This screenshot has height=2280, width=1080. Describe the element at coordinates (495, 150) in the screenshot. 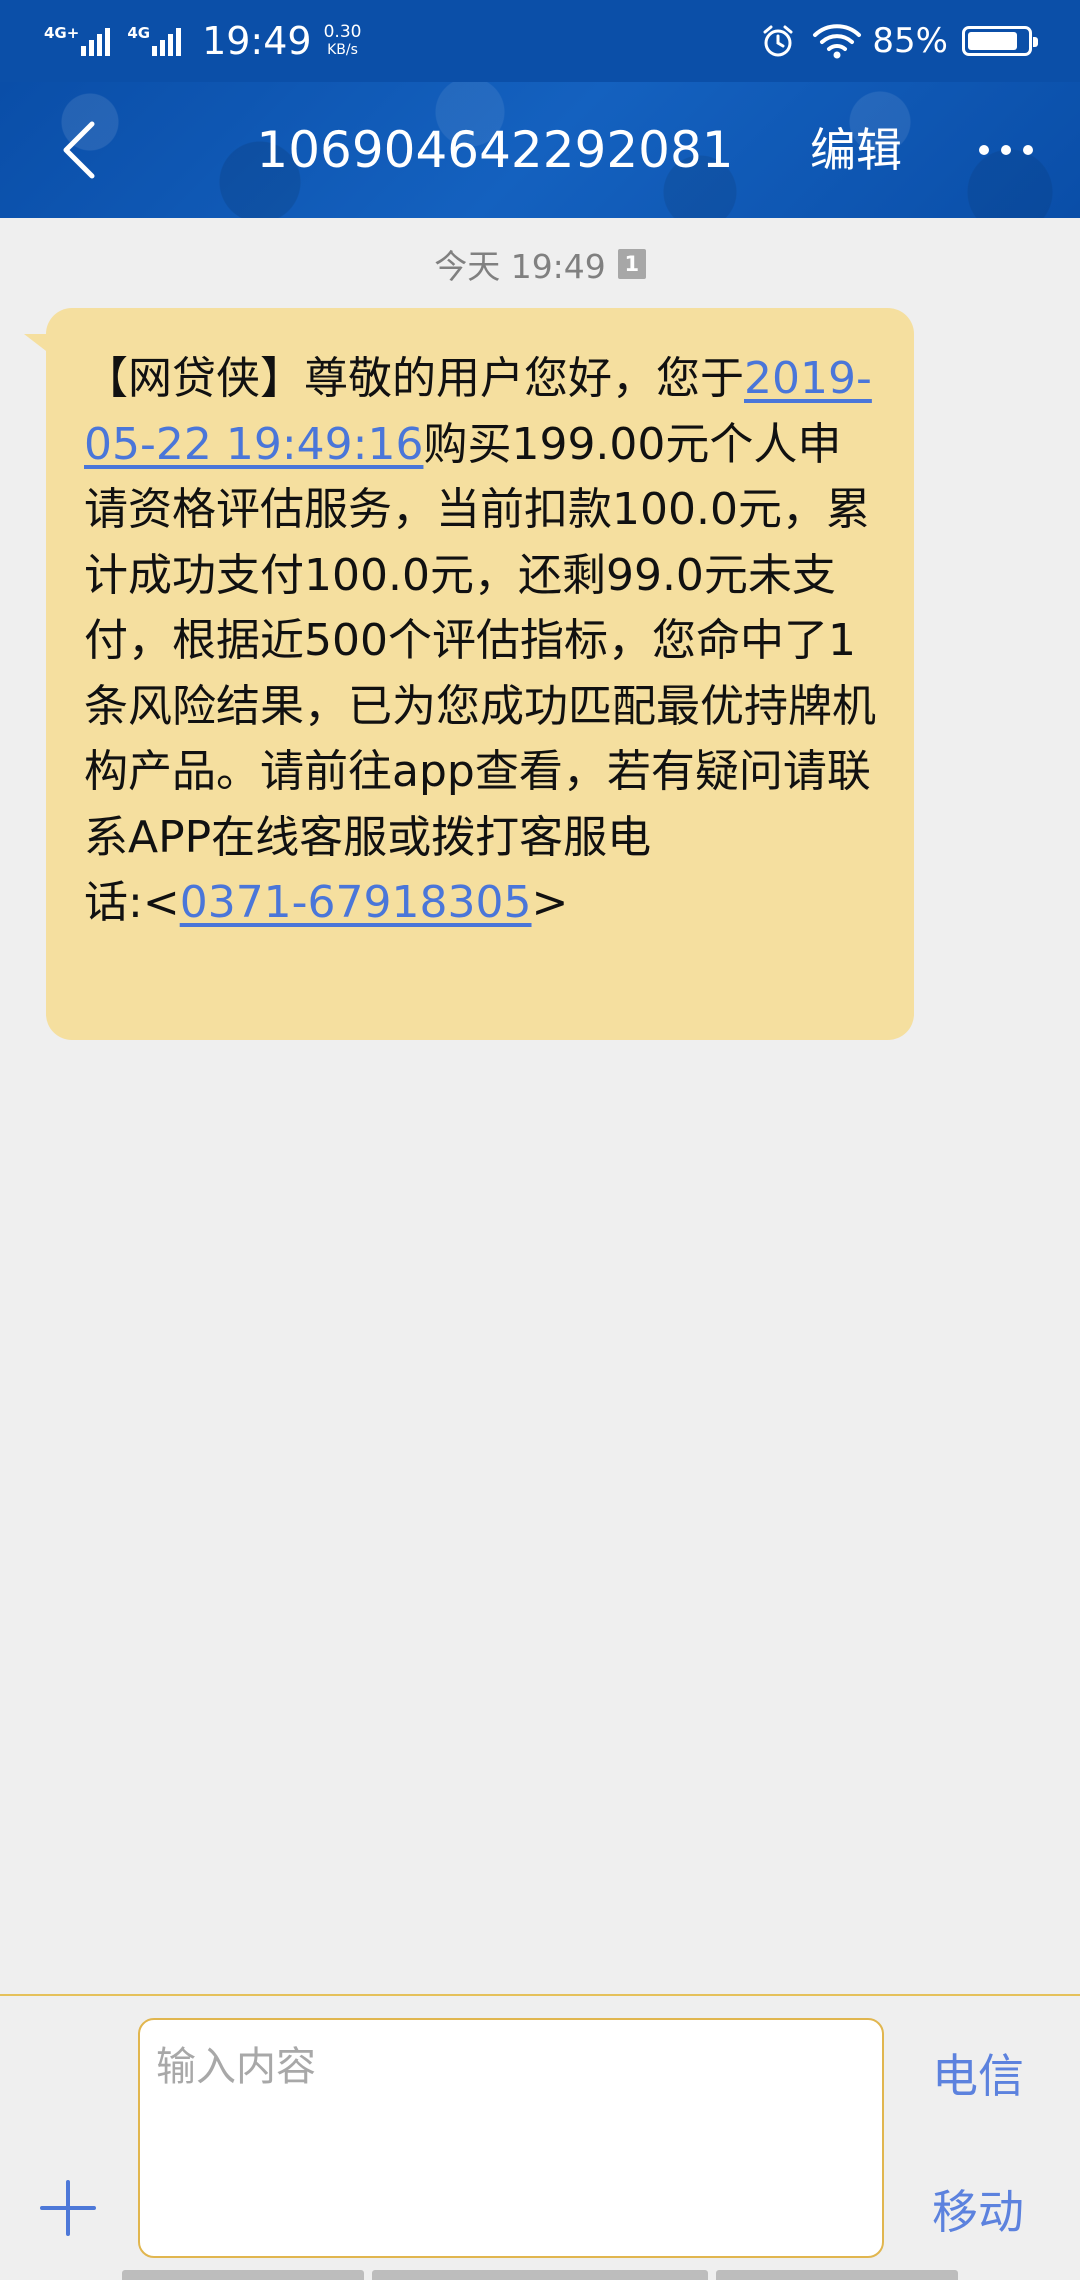

I see `contact-number: 106904642292081` at that location.